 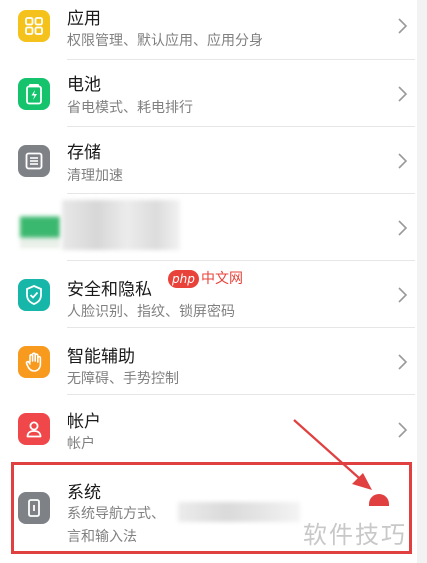 I want to click on settings-item-battery: 电池 省电模式、耗电排行, so click(x=213, y=93).